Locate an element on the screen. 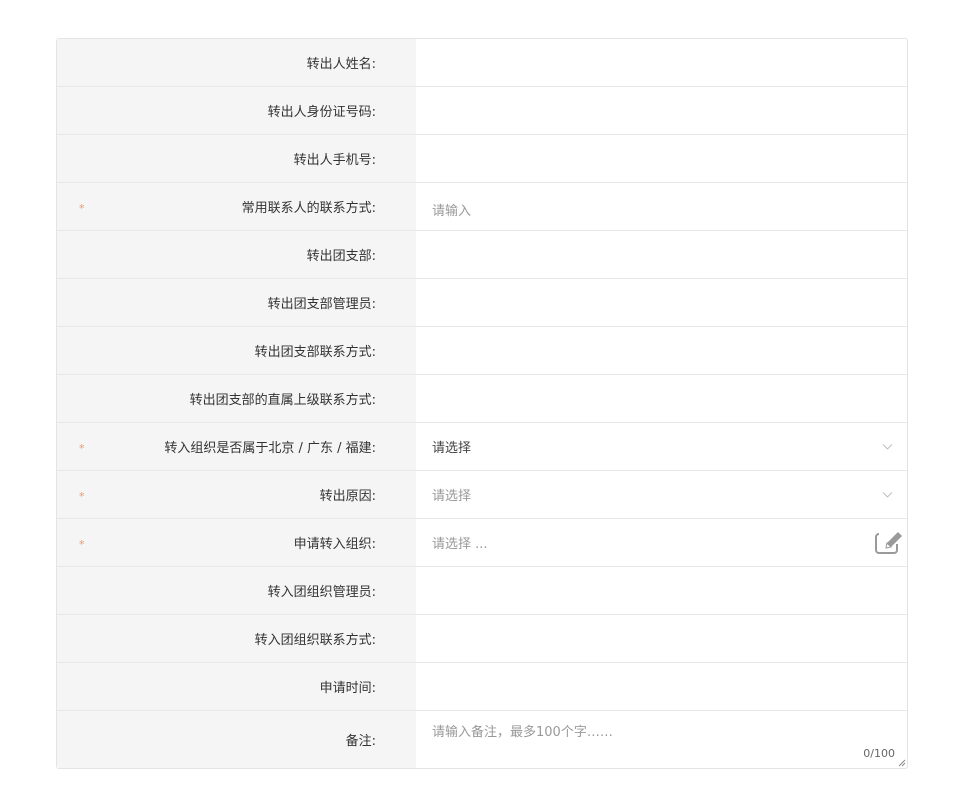 The width and height of the screenshot is (960, 796). form-row-application-time: 申请时间: is located at coordinates (482, 687).